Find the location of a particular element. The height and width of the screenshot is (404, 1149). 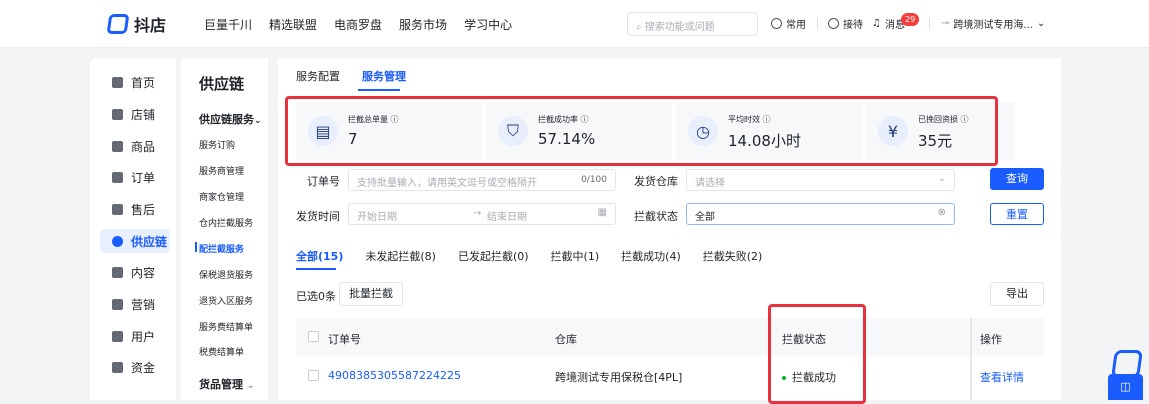

submenu-item: 退货入区服务 is located at coordinates (226, 300).